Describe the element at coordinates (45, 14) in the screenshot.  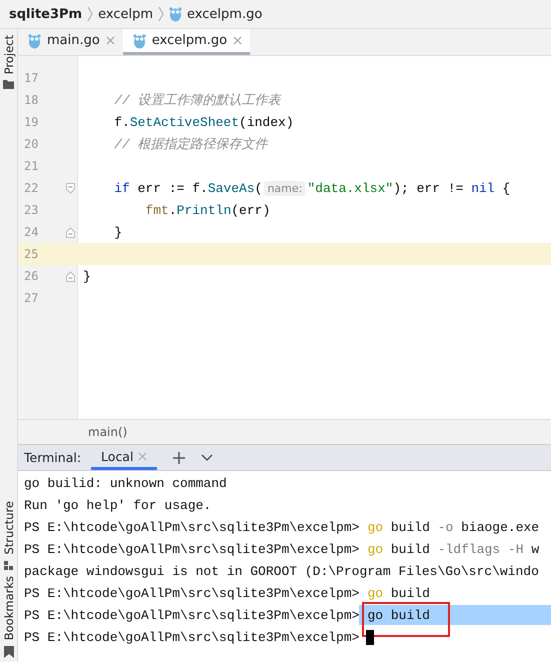
I see `breadcrumb-item: sqlite3Pm` at that location.